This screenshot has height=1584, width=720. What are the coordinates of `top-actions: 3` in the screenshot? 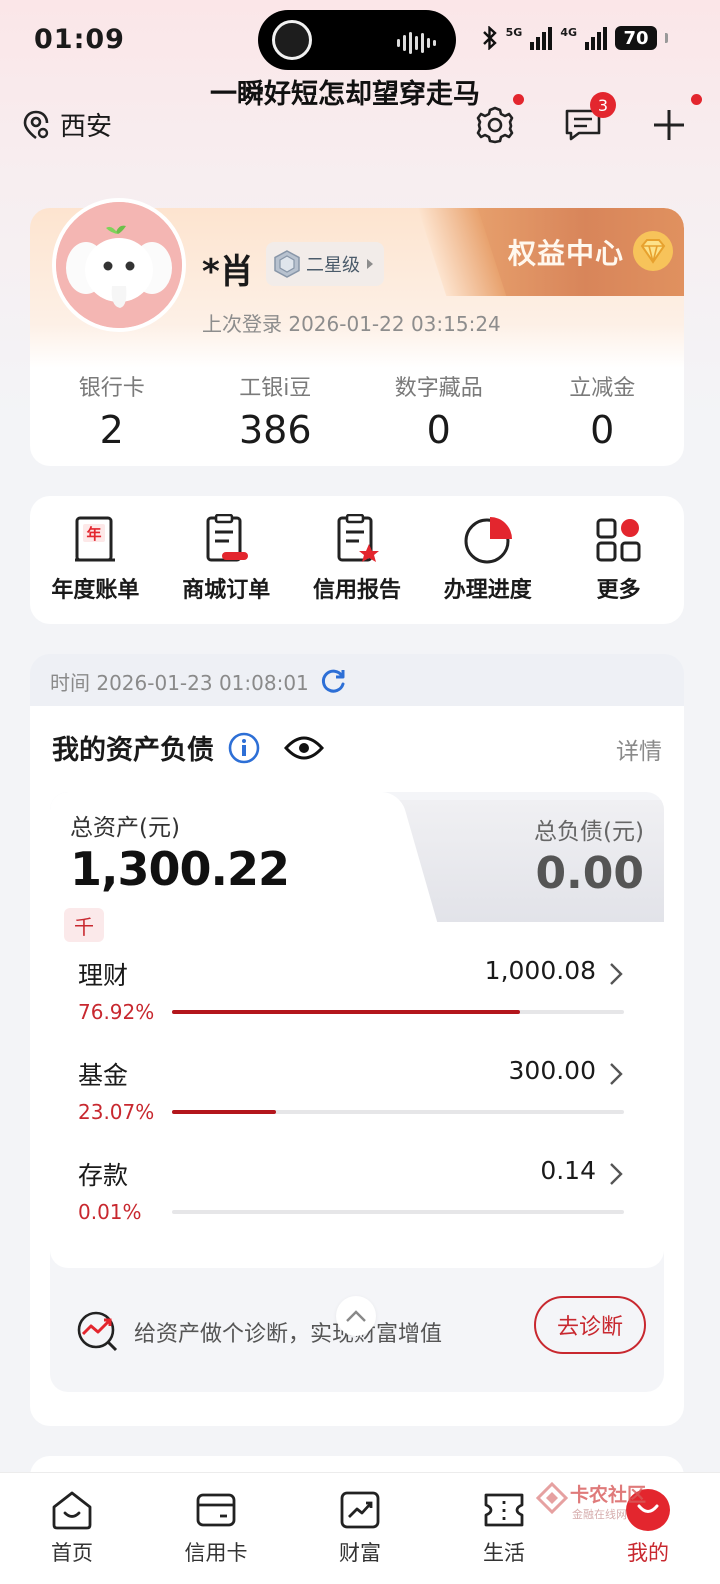 It's located at (590, 121).